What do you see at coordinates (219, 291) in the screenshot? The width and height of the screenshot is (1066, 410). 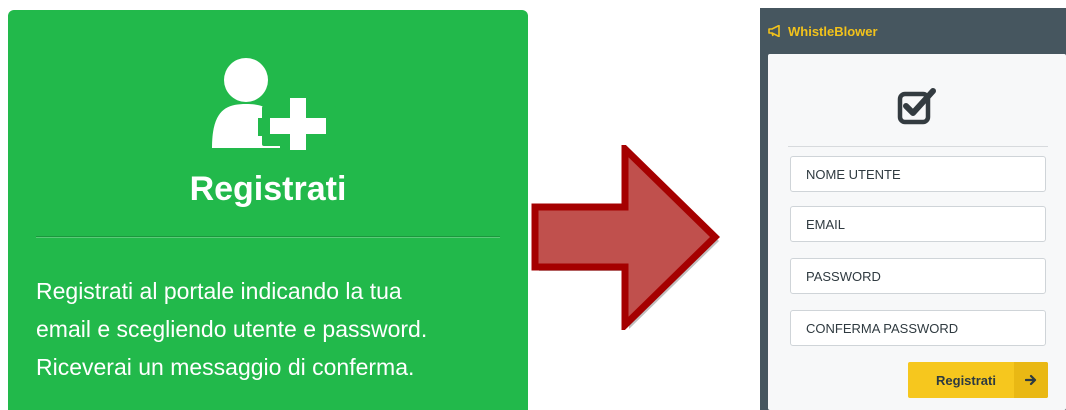 I see `card-description-line: Registrati al portale indicando la tua` at bounding box center [219, 291].